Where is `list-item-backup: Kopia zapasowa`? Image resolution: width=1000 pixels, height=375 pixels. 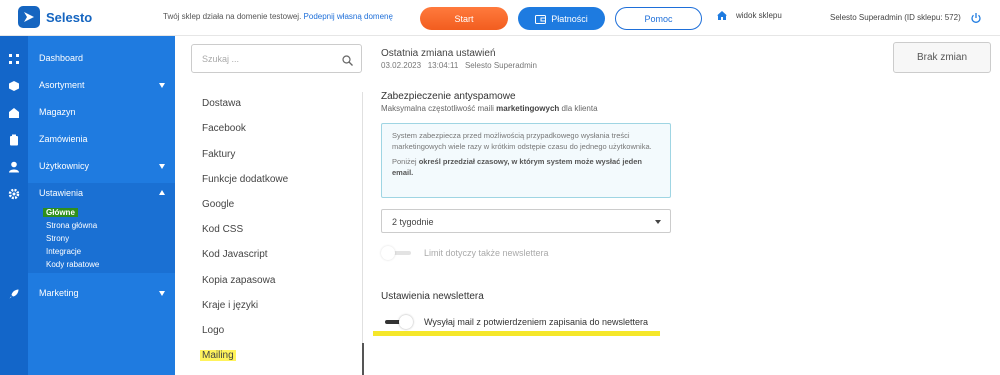 list-item-backup: Kopia zapasowa is located at coordinates (238, 280).